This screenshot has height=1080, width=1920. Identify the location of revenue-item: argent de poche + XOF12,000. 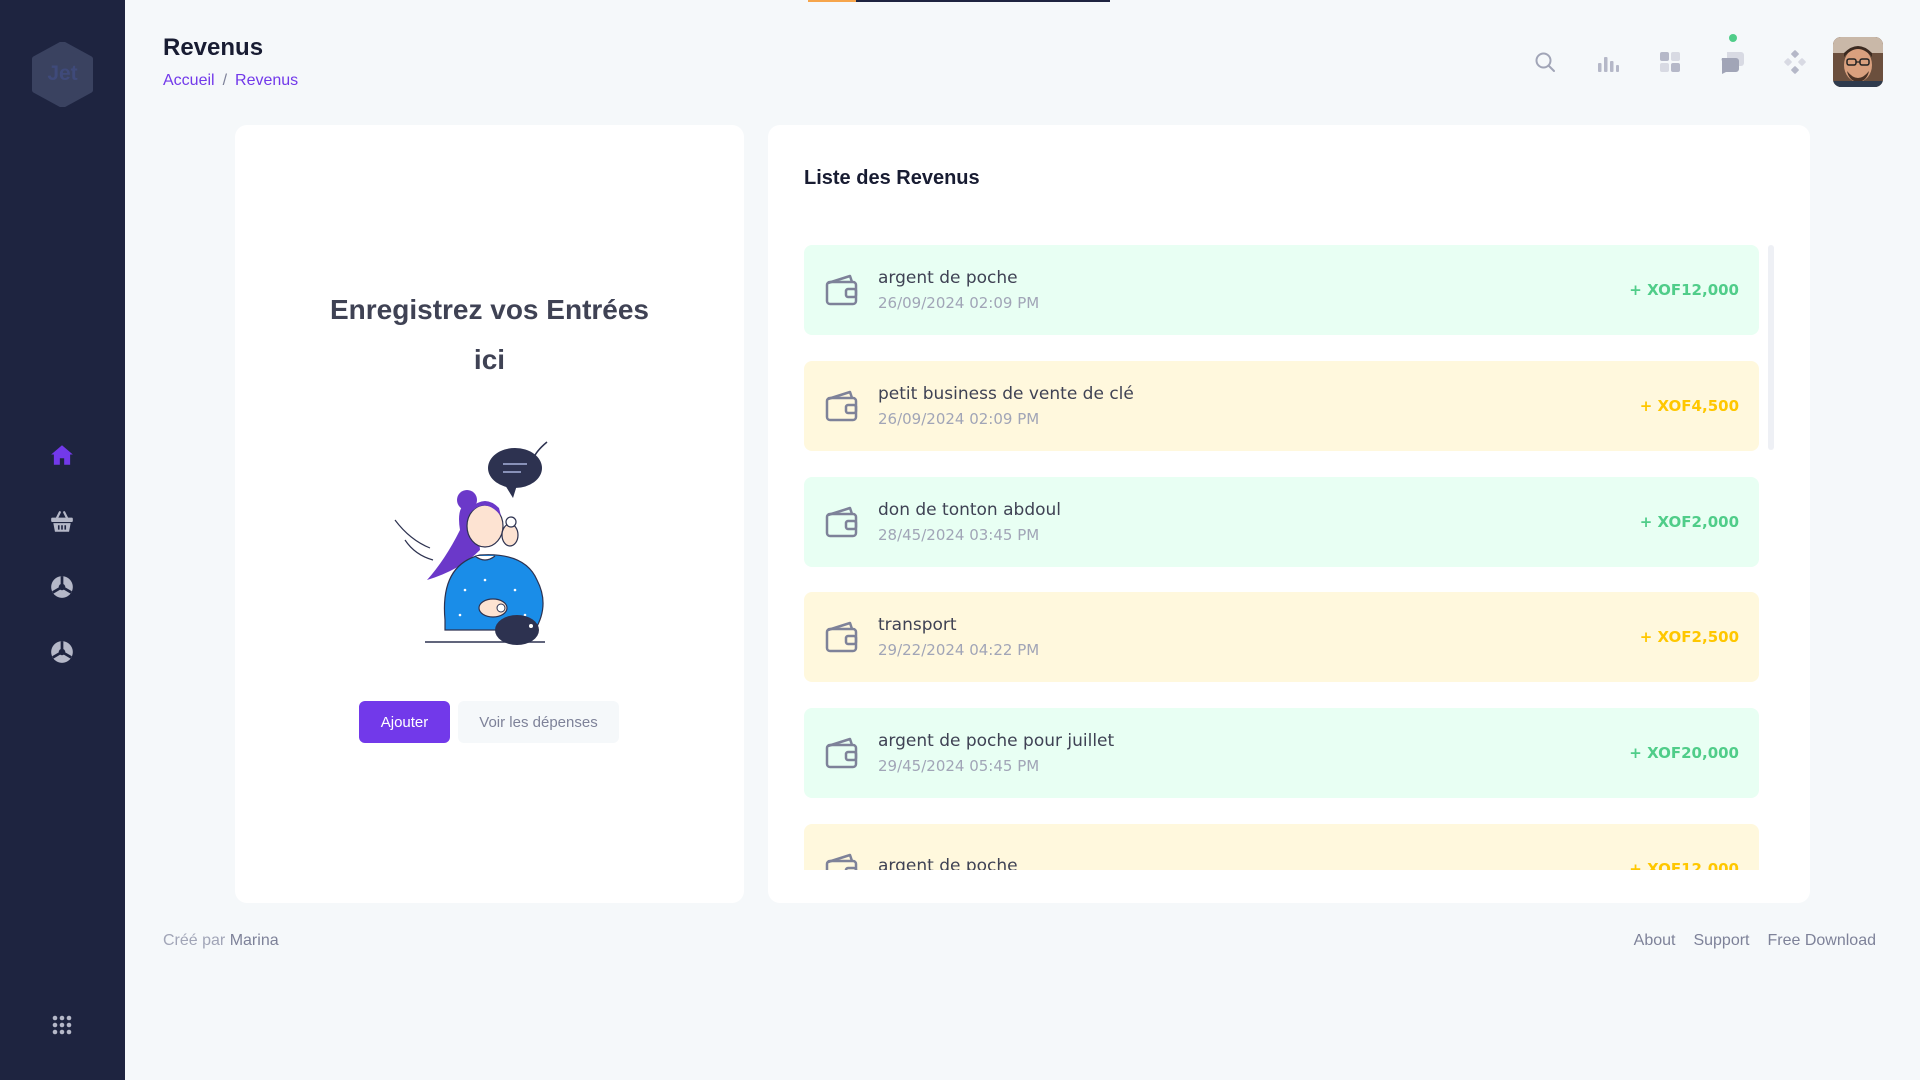
(1281, 847).